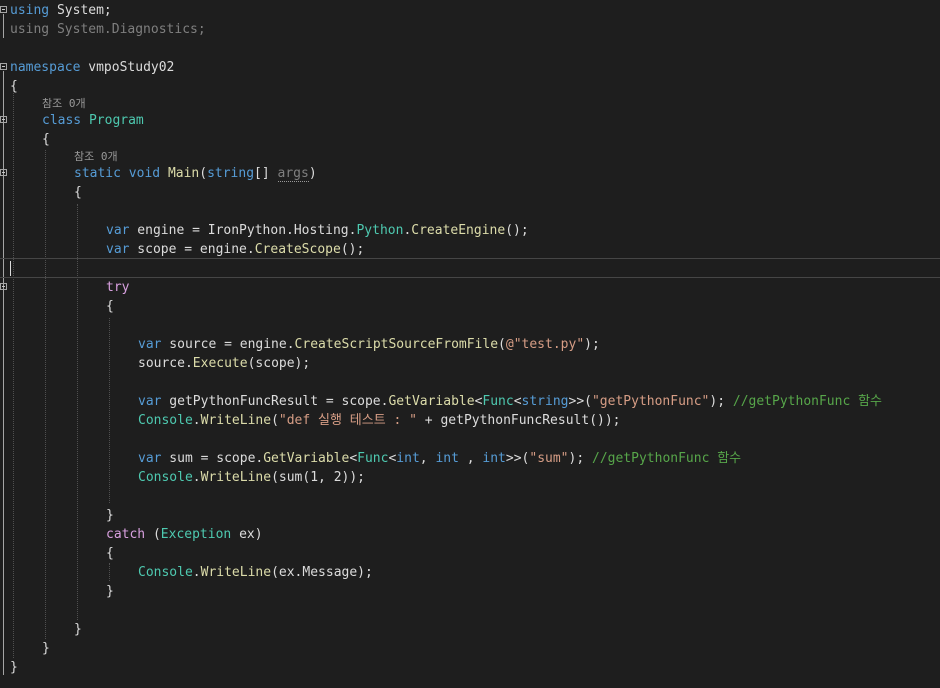 This screenshot has height=688, width=940. I want to click on current-line-highlight, so click(470, 268).